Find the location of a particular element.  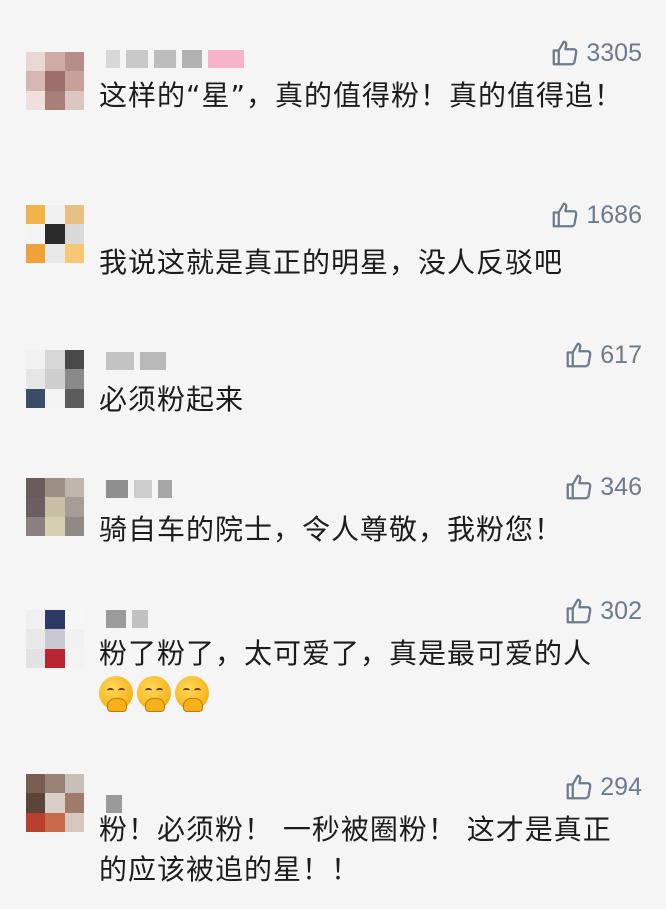

comment-text: 粉！必须粉！ 一秒被圈粉！ 这才是真正的应该被追的星！！ is located at coordinates (355, 849).